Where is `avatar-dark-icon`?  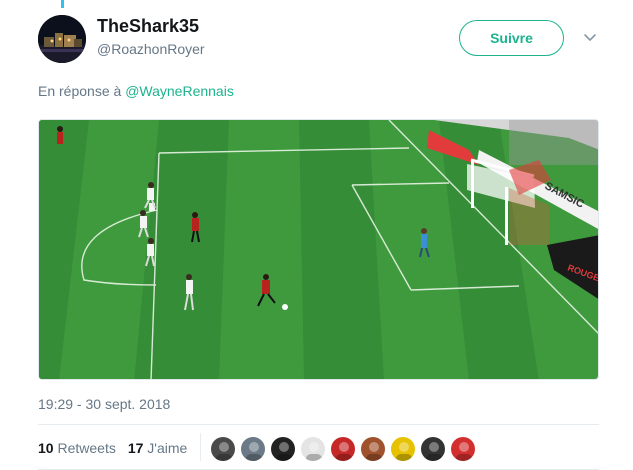
avatar-dark-icon is located at coordinates (433, 449).